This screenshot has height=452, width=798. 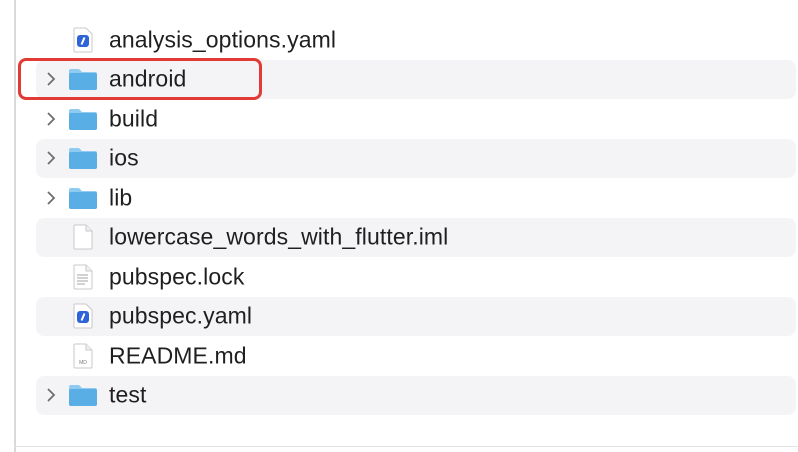 What do you see at coordinates (181, 315) in the screenshot?
I see `file-name: pubspec.yaml` at bounding box center [181, 315].